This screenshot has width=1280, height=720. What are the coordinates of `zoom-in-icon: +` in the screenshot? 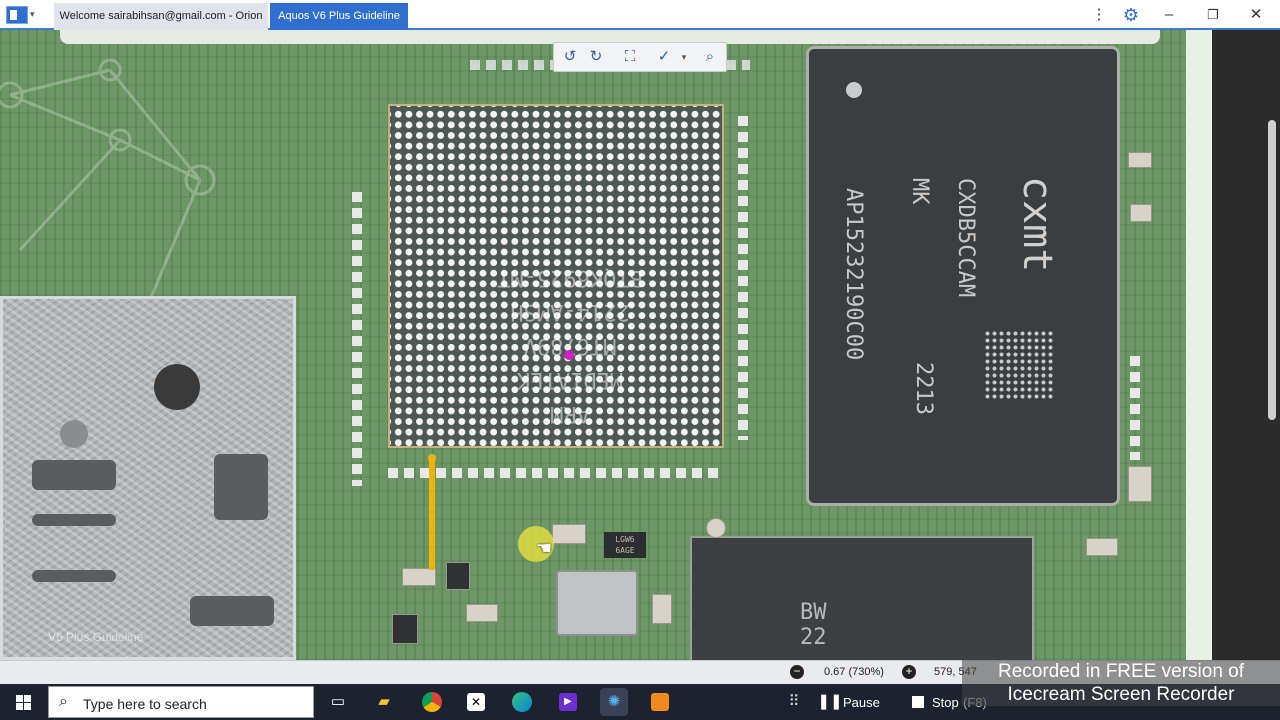 It's located at (909, 672).